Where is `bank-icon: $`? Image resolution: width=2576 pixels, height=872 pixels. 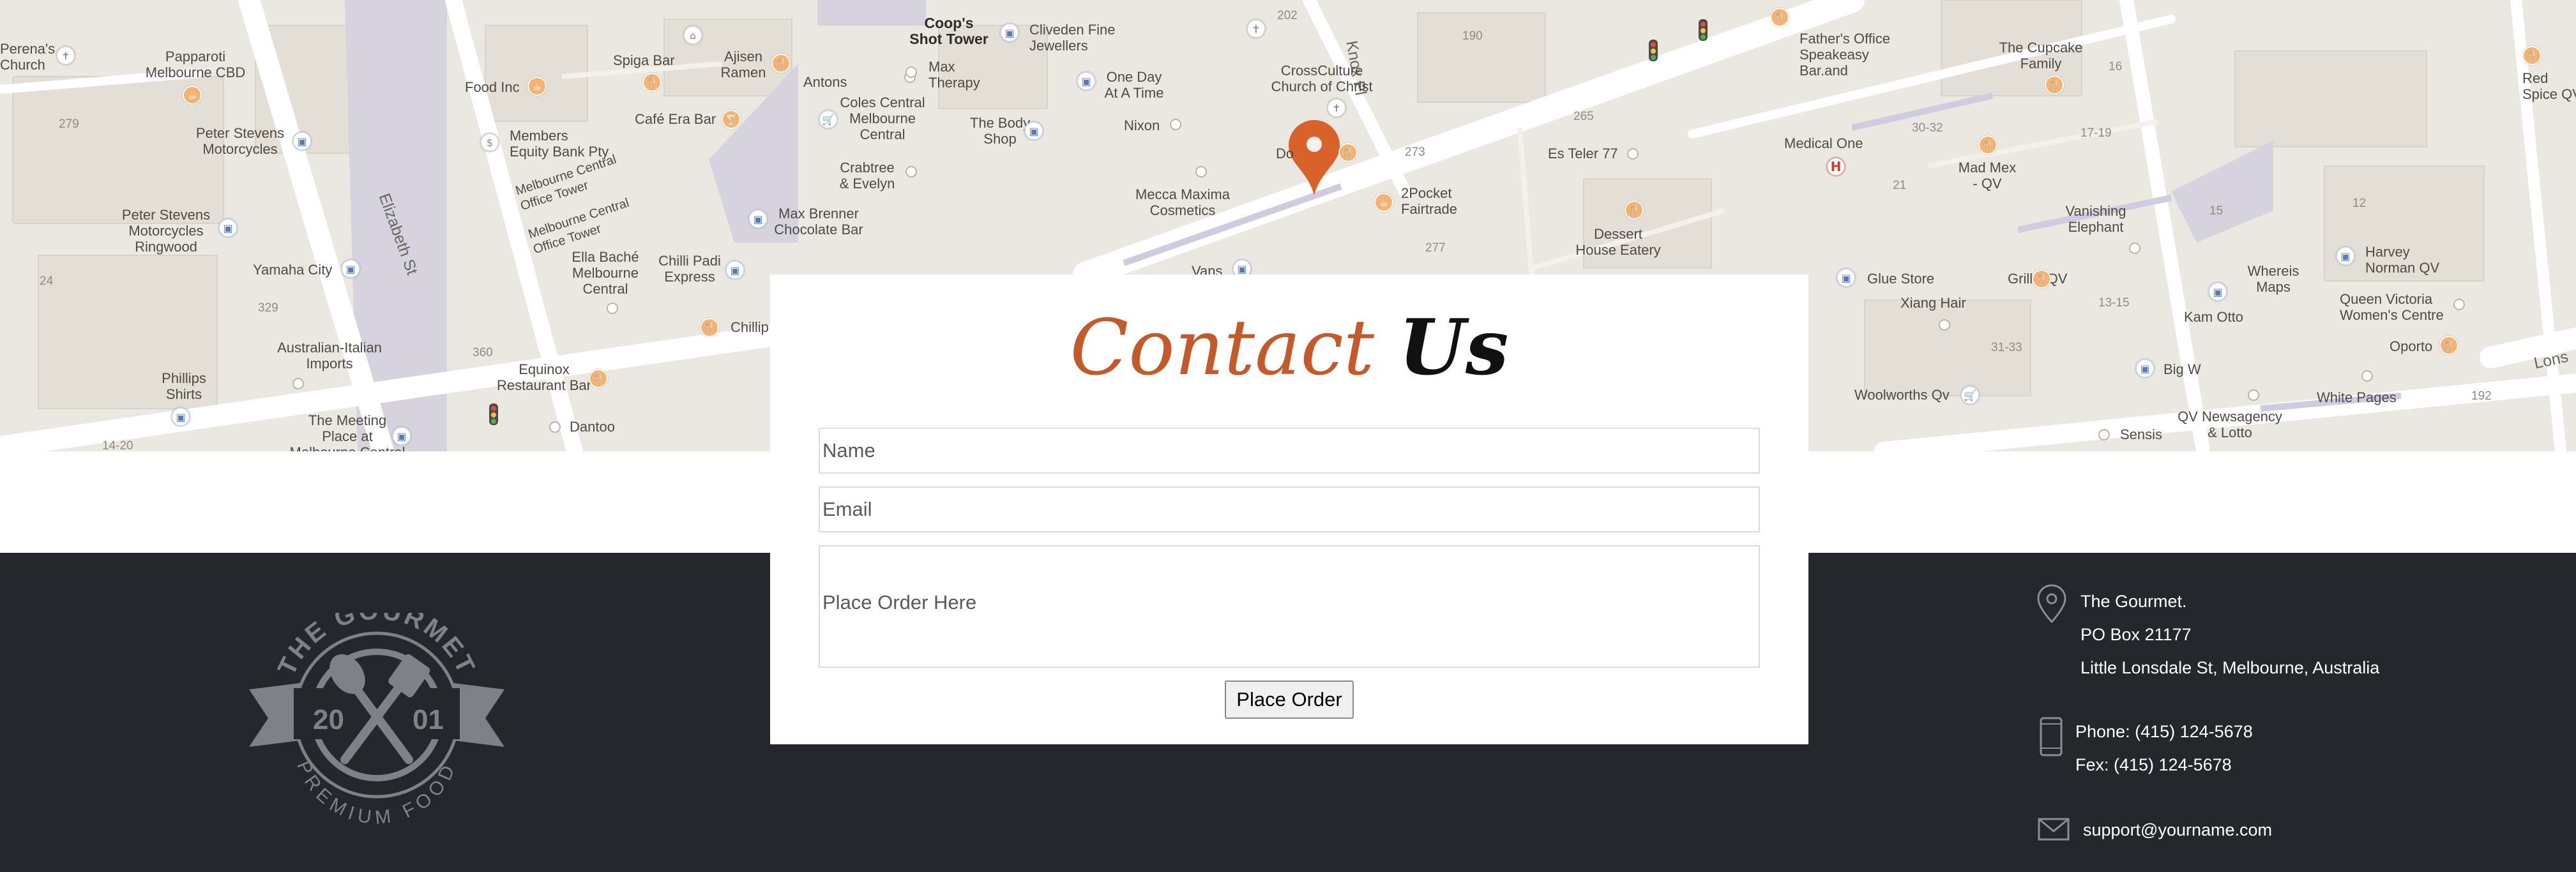 bank-icon: $ is located at coordinates (489, 142).